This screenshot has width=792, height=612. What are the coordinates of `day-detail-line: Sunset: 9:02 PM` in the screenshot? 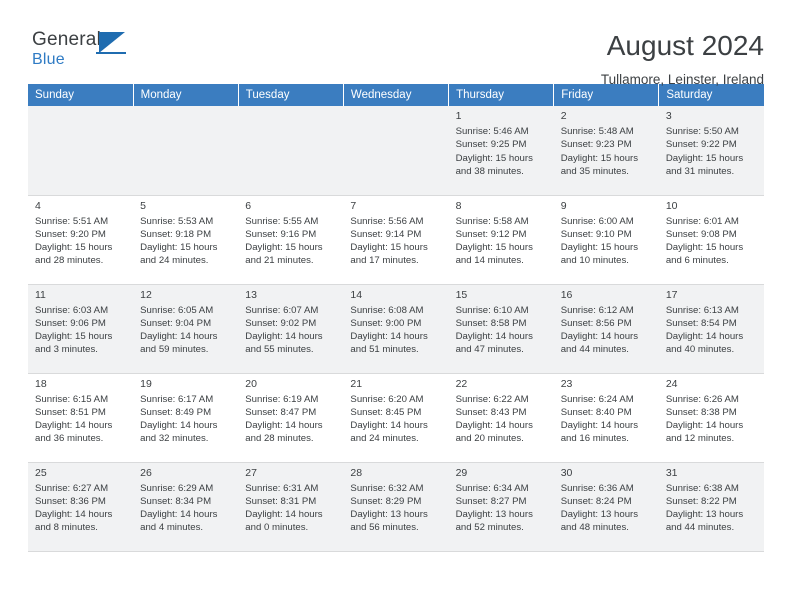 It's located at (281, 323).